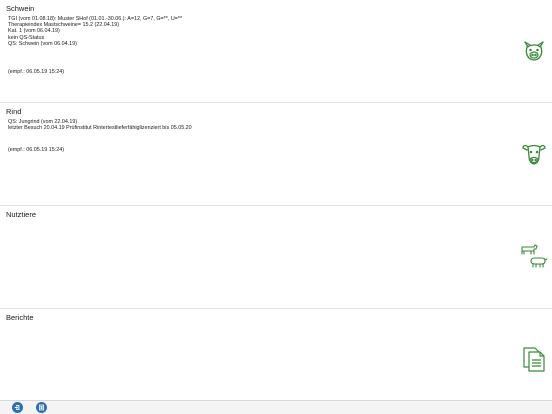 The height and width of the screenshot is (414, 552). Describe the element at coordinates (534, 359) in the screenshot. I see `documents-icon` at that location.